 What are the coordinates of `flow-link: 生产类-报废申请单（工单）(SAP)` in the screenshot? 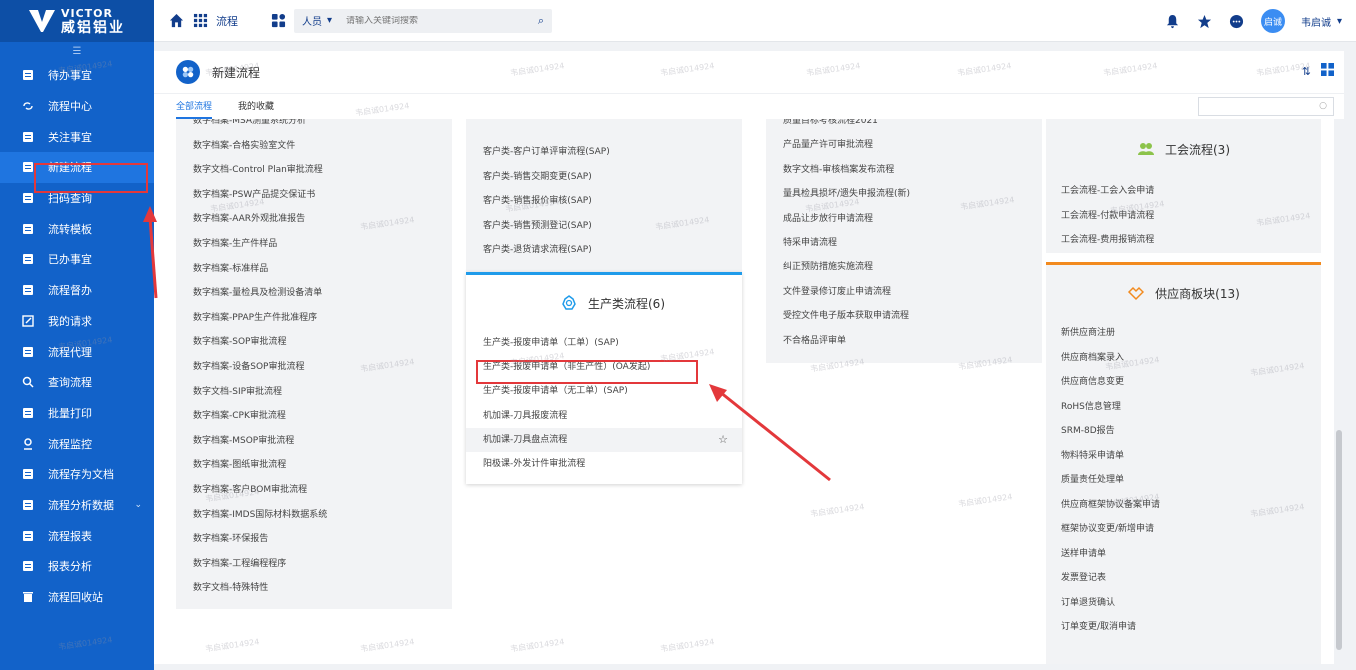 It's located at (612, 343).